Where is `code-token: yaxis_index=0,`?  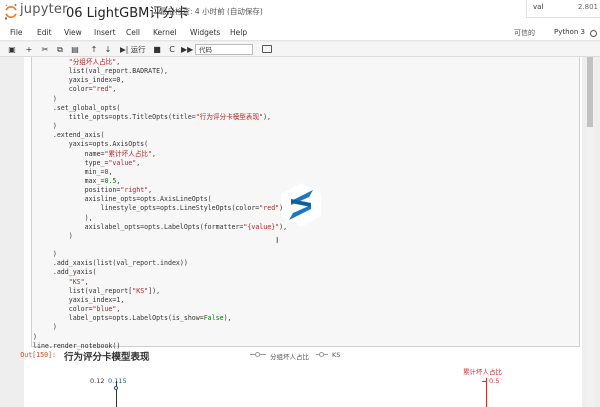 code-token: yaxis_index=0, is located at coordinates (79, 80).